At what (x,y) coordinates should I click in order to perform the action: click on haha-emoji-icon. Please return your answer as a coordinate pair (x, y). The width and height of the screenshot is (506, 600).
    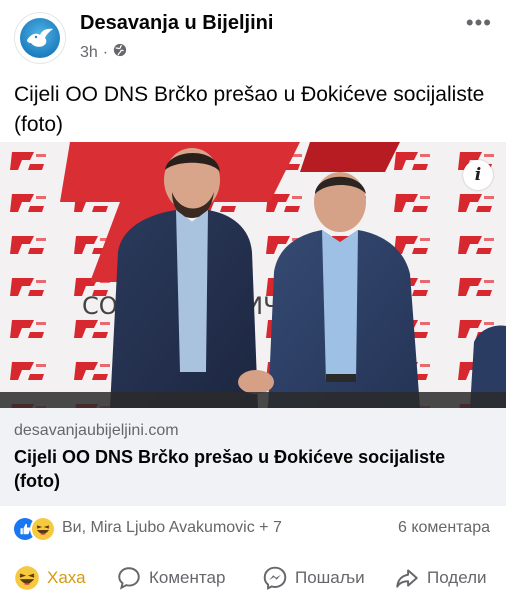
    Looking at the image, I should click on (27, 578).